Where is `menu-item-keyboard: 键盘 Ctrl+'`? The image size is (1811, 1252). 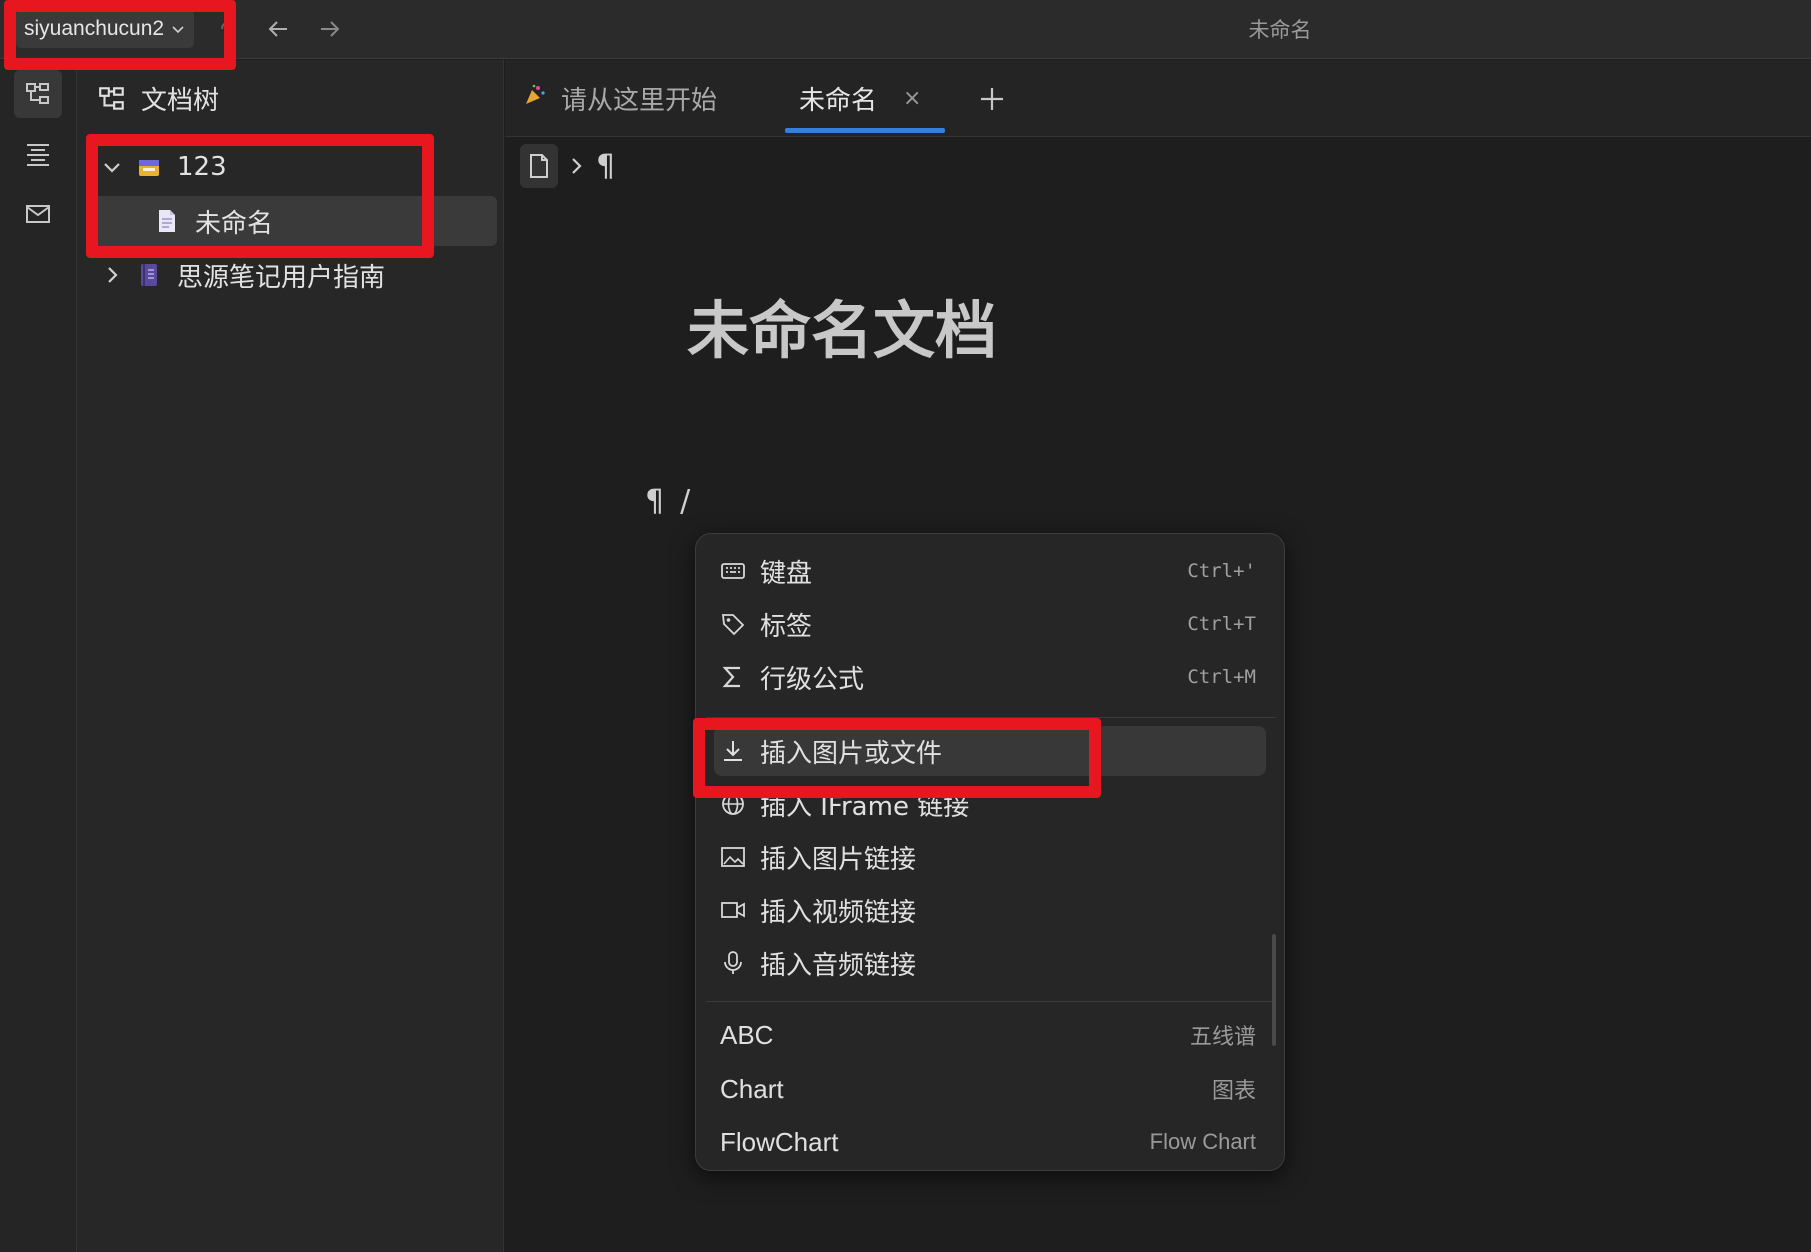
menu-item-keyboard: 键盘 Ctrl+' is located at coordinates (990, 571).